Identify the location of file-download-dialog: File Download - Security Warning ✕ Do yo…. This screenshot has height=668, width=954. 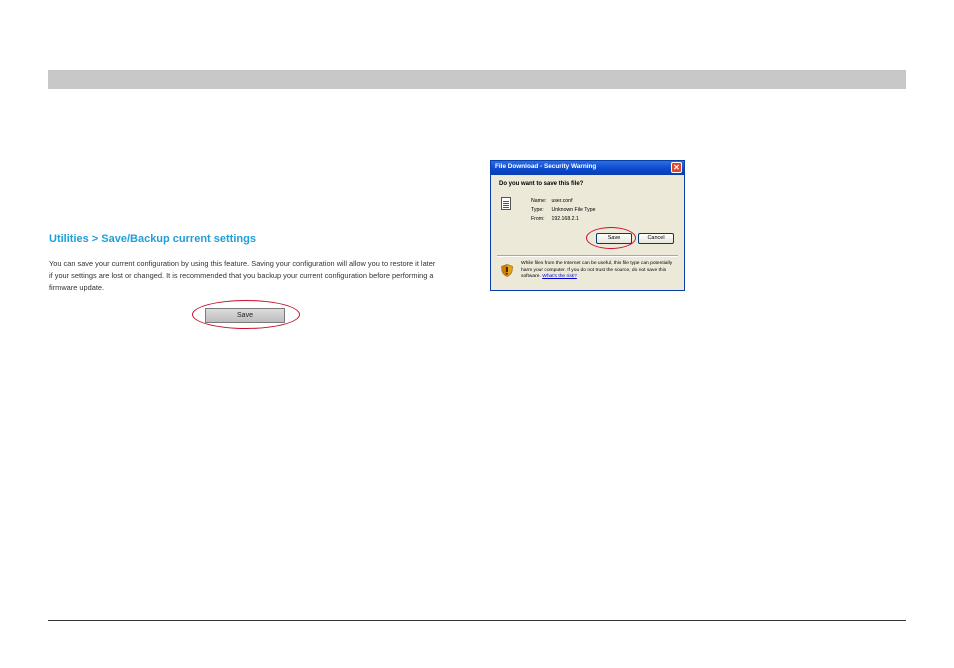
(587, 225).